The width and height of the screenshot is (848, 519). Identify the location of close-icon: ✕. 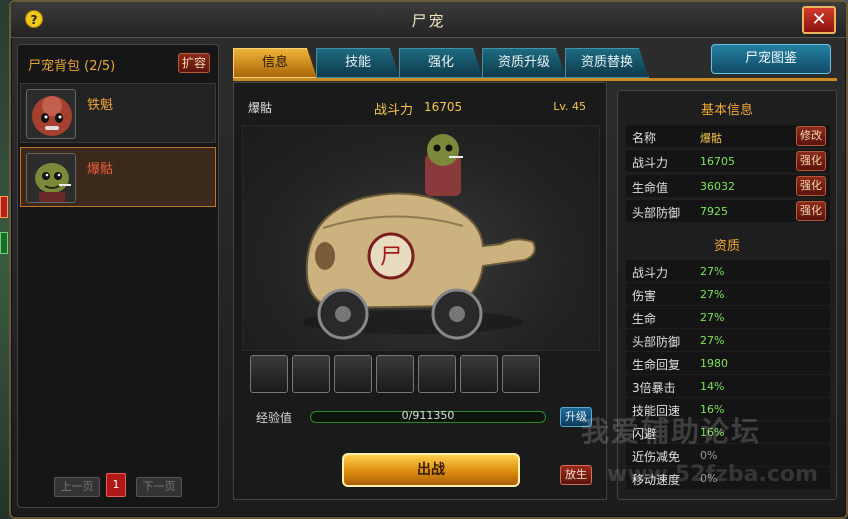
(819, 19).